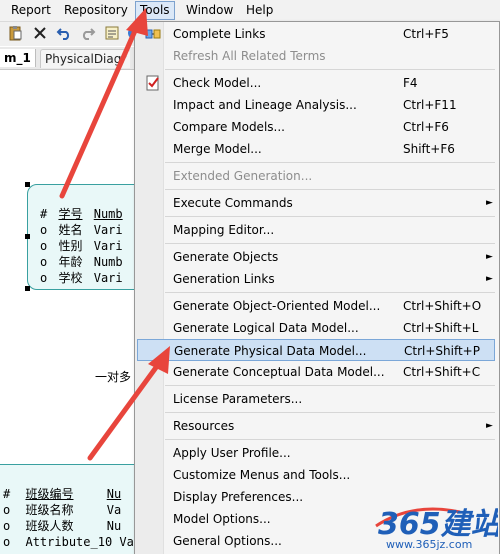  I want to click on watermark-url: www.365jz.com, so click(429, 544).